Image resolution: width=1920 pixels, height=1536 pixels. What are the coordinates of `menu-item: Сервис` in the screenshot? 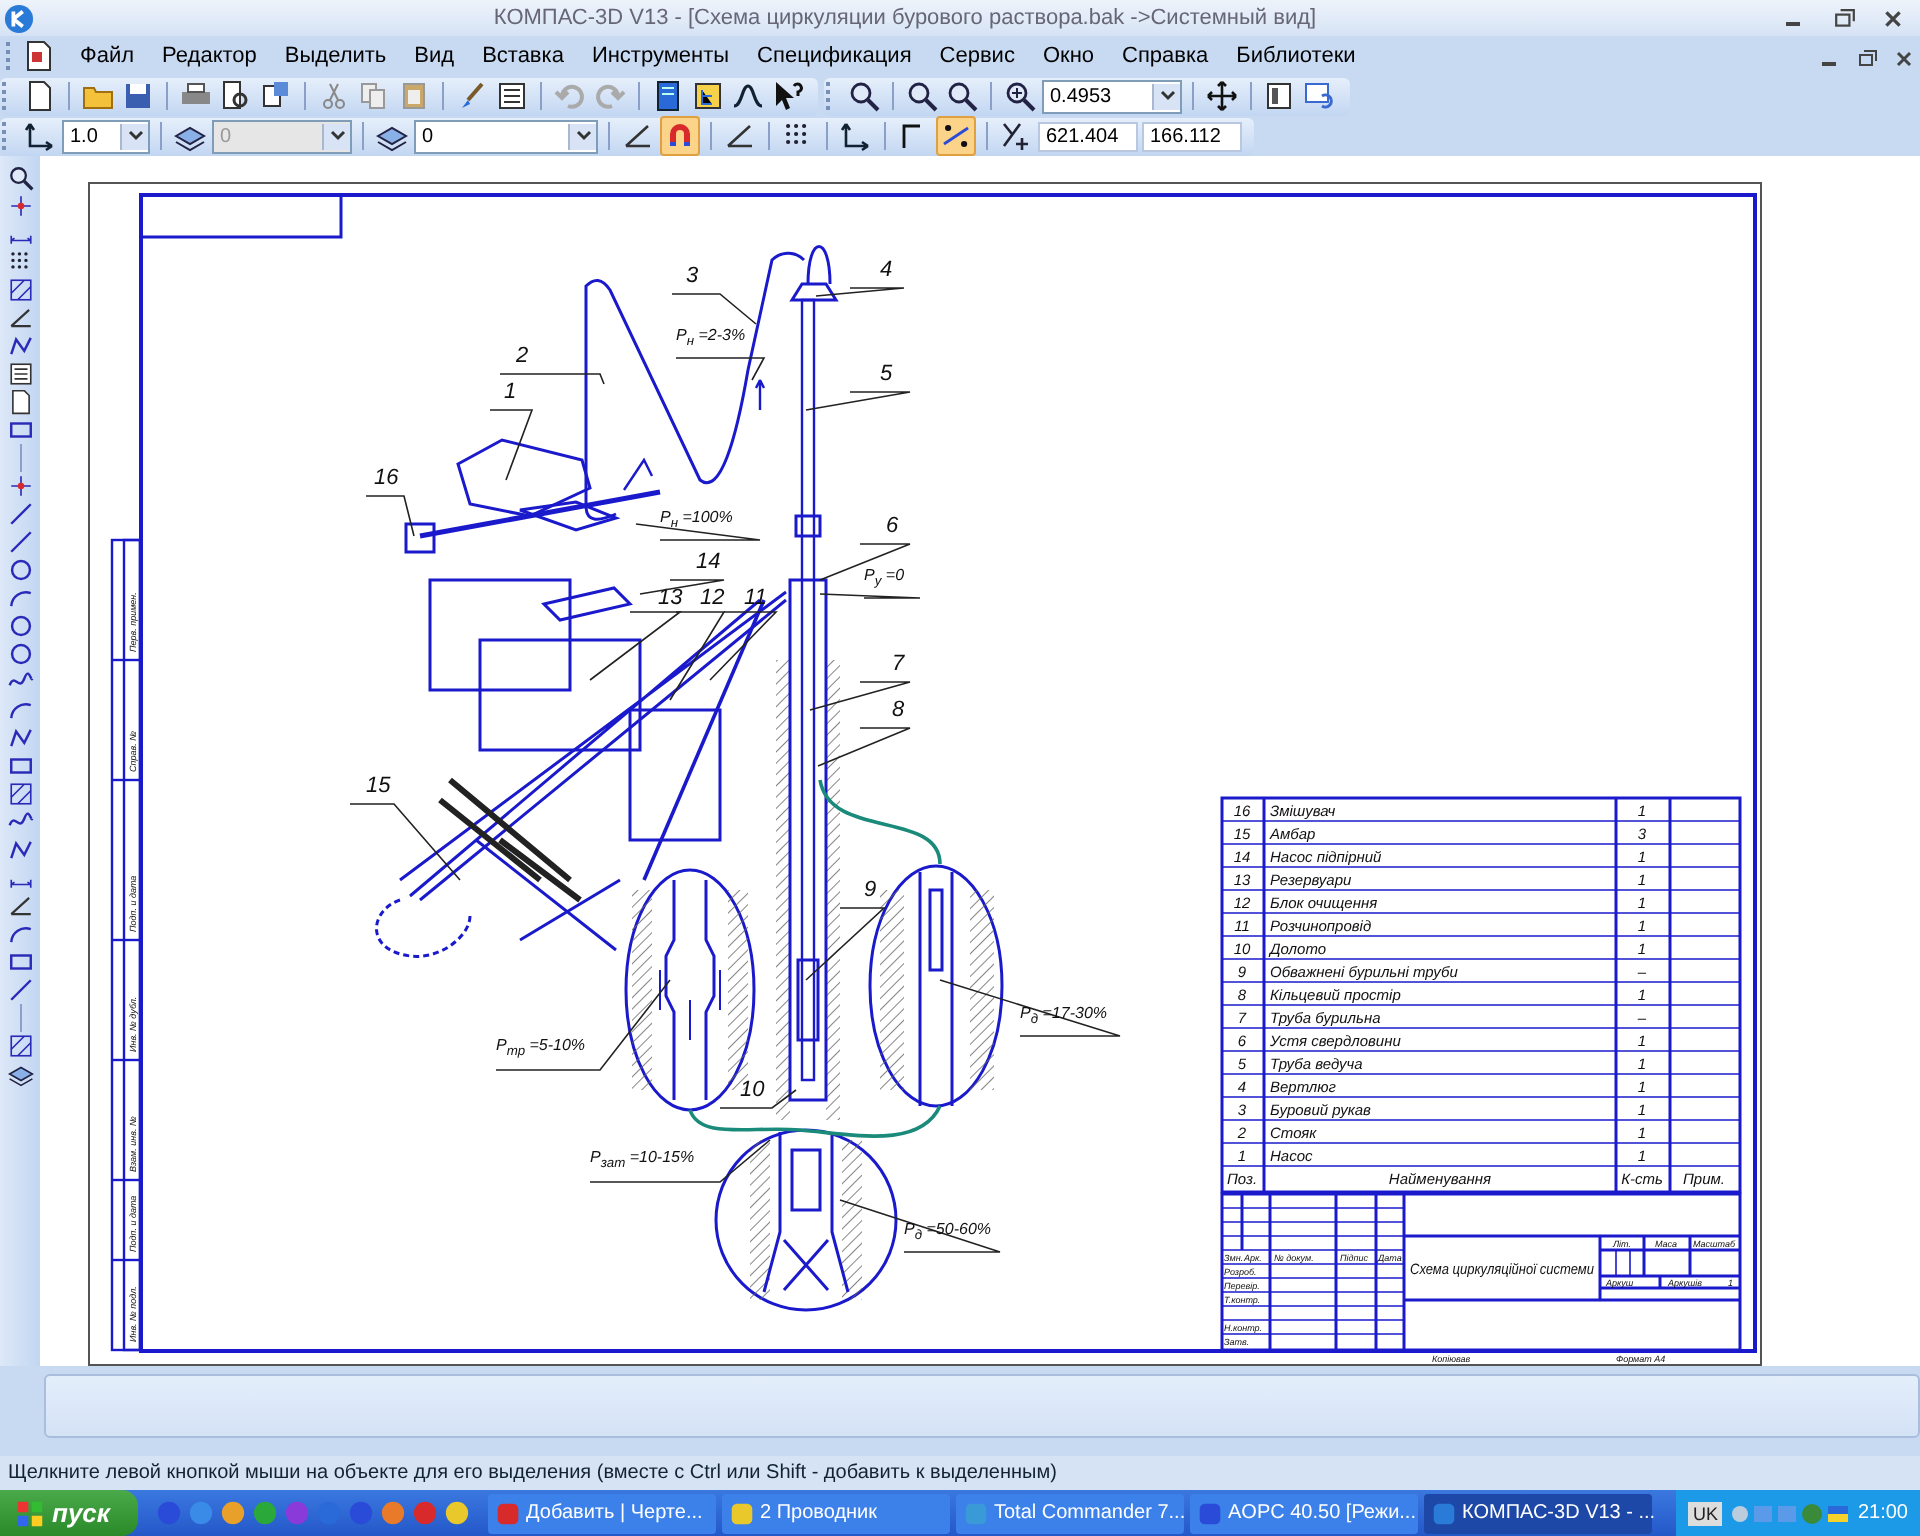 It's located at (977, 56).